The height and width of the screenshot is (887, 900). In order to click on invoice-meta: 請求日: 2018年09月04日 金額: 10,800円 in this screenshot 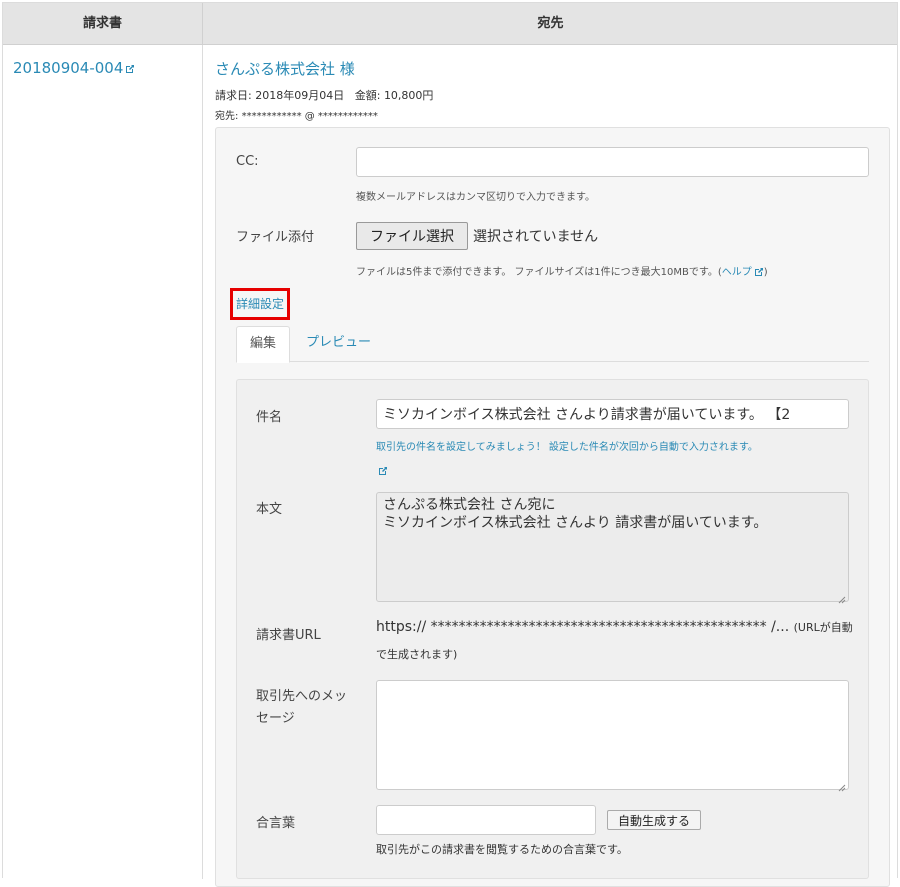, I will do `click(324, 95)`.